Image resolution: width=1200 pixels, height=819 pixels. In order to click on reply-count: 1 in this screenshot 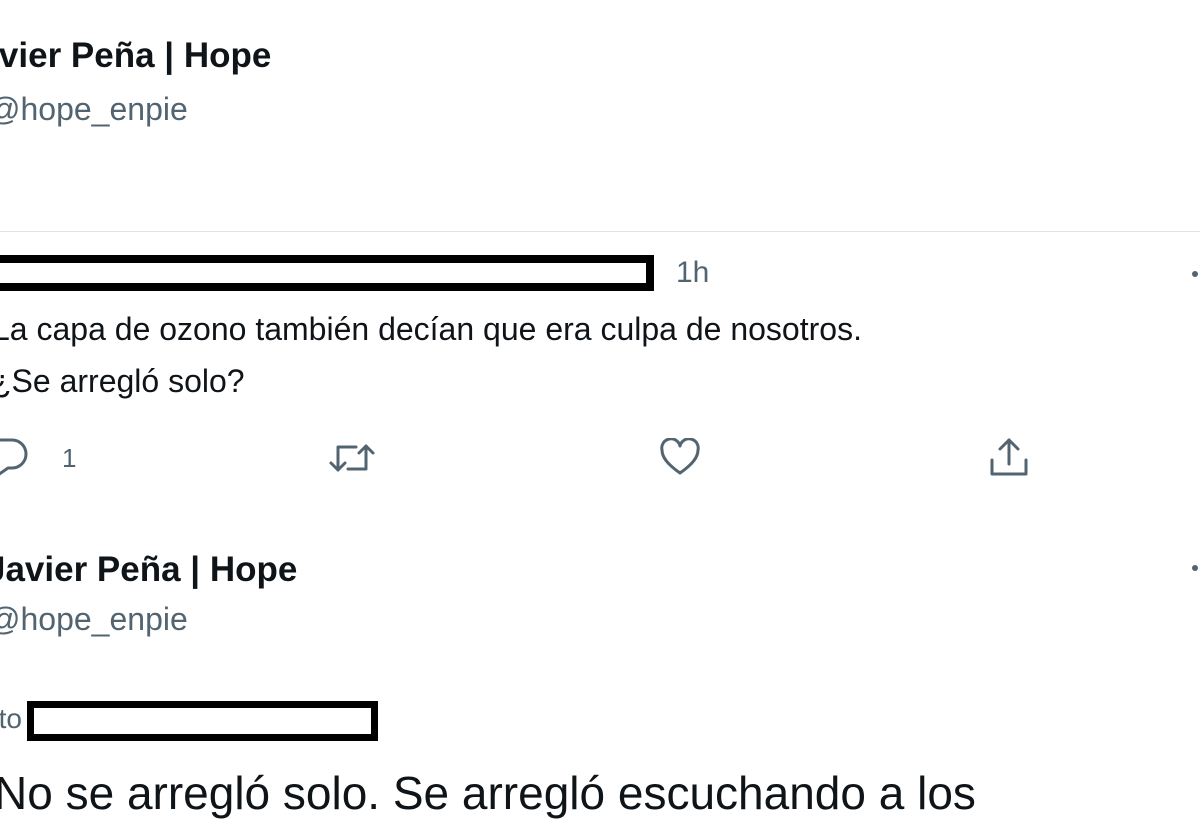, I will do `click(69, 458)`.